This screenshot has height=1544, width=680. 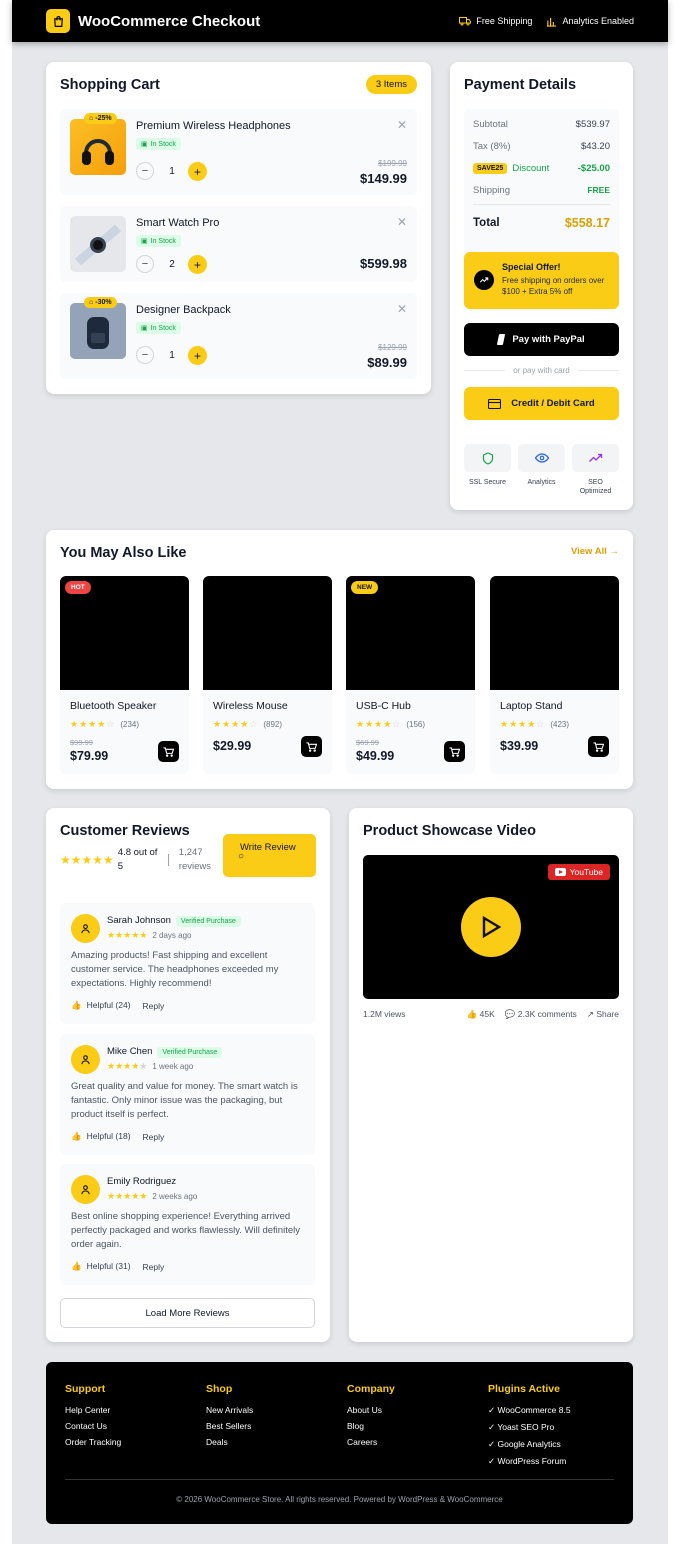 What do you see at coordinates (58, 21) in the screenshot?
I see `shopping-bag-icon` at bounding box center [58, 21].